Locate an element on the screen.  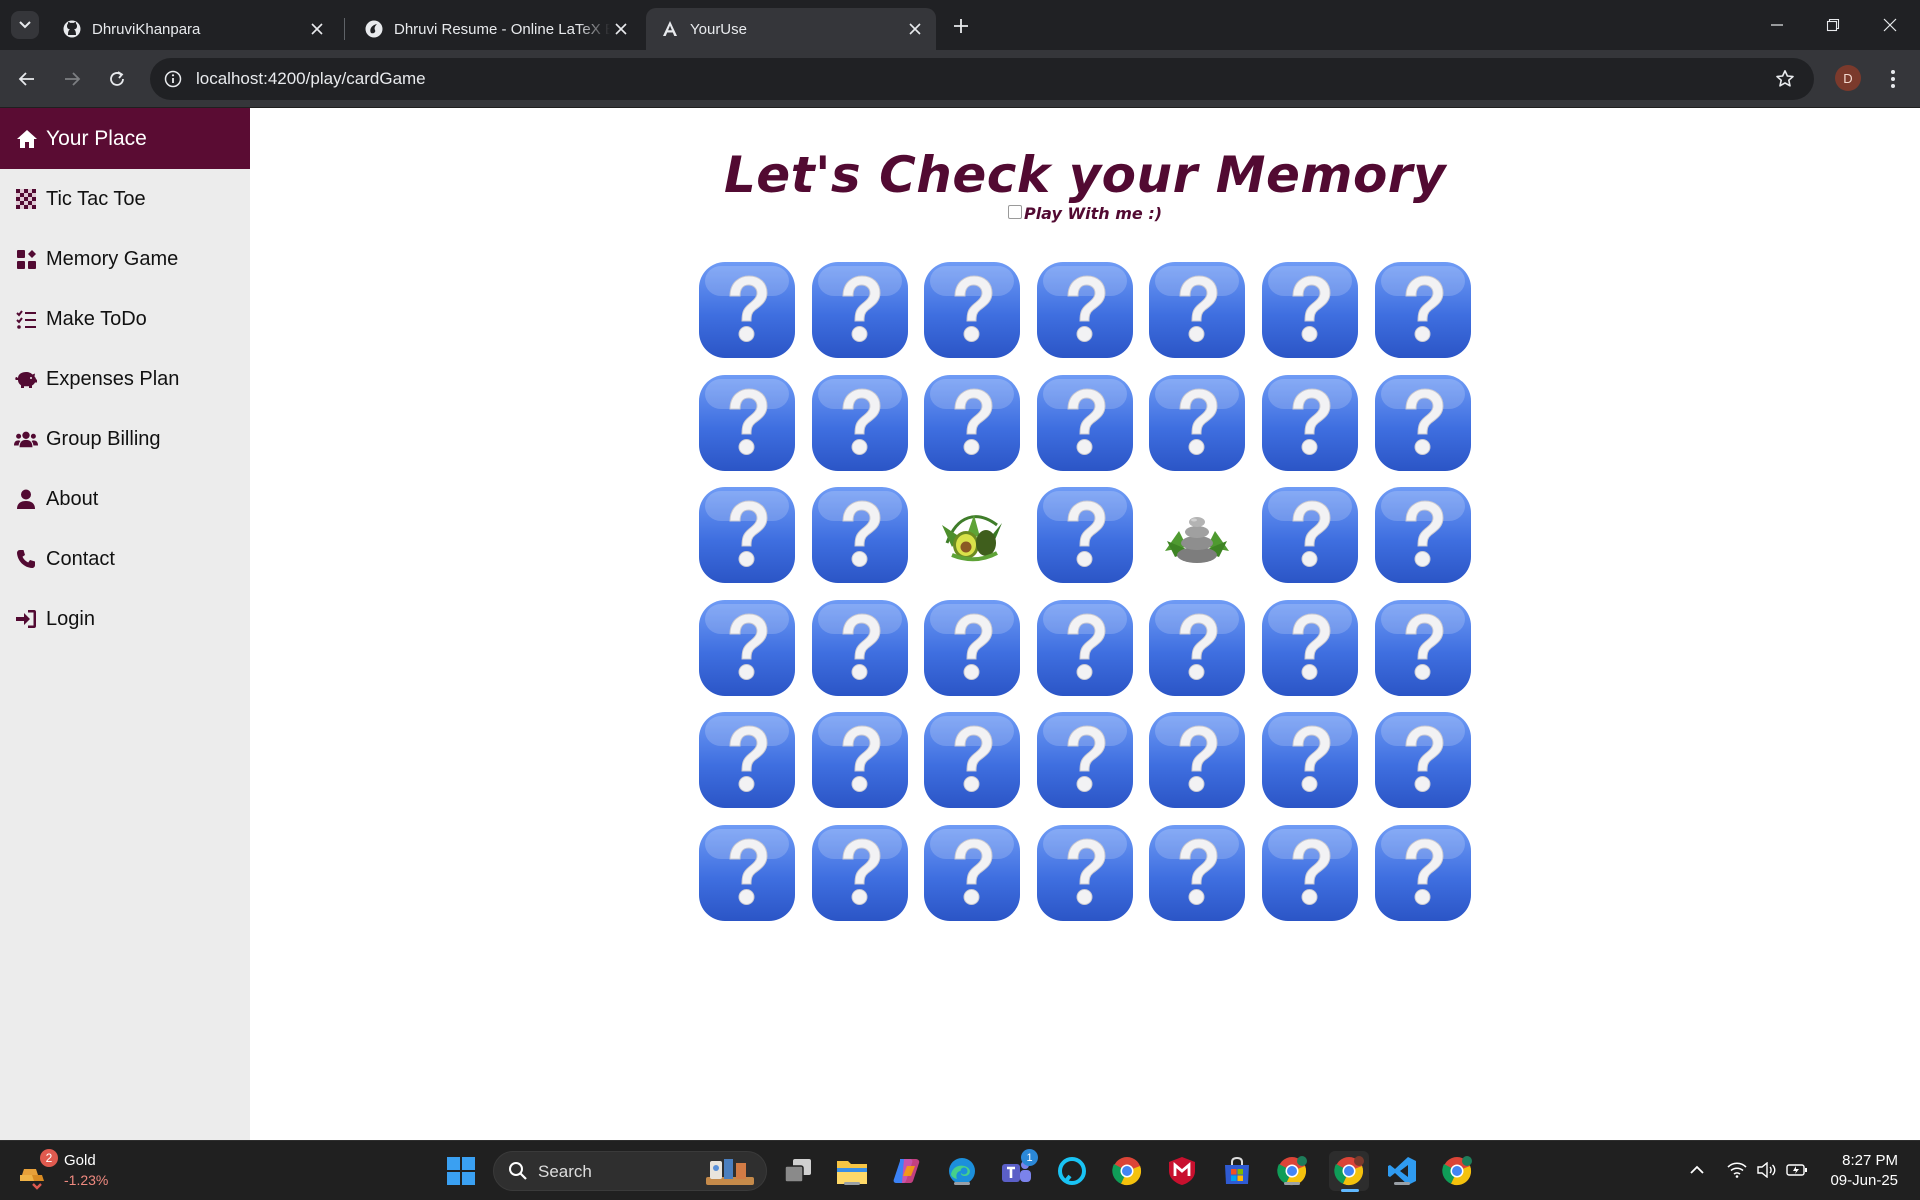
tab-search-button is located at coordinates (25, 25).